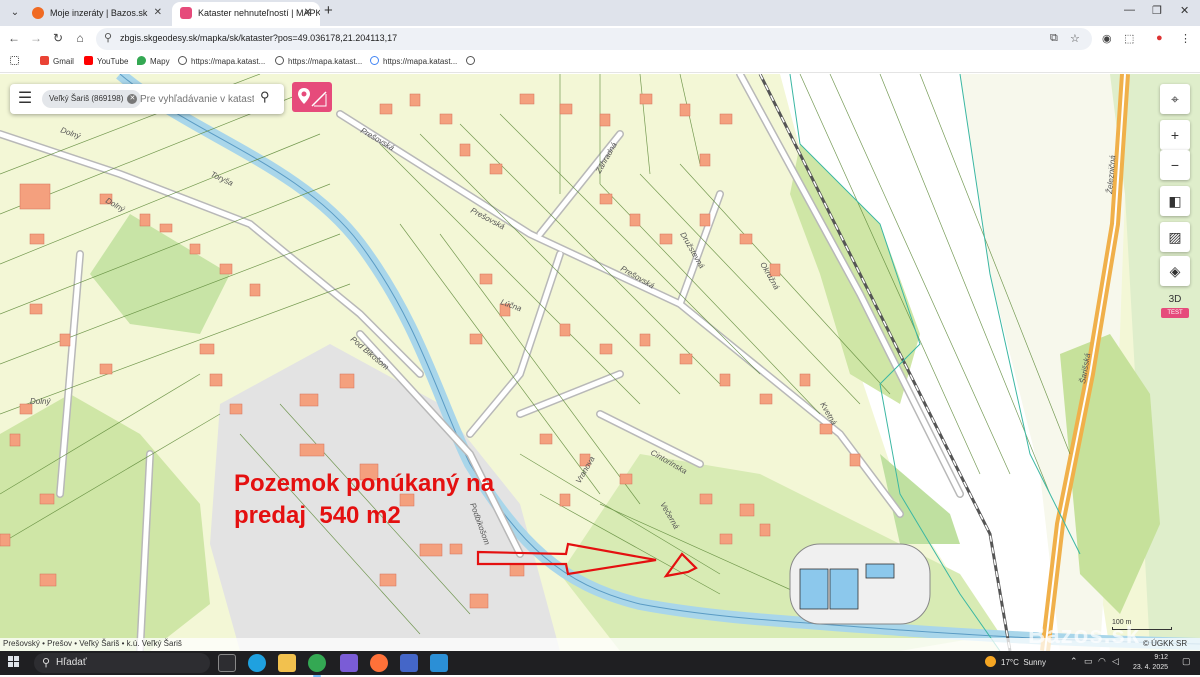 This screenshot has width=1200, height=677. Describe the element at coordinates (40, 401) in the screenshot. I see `street-label: Dolný` at that location.